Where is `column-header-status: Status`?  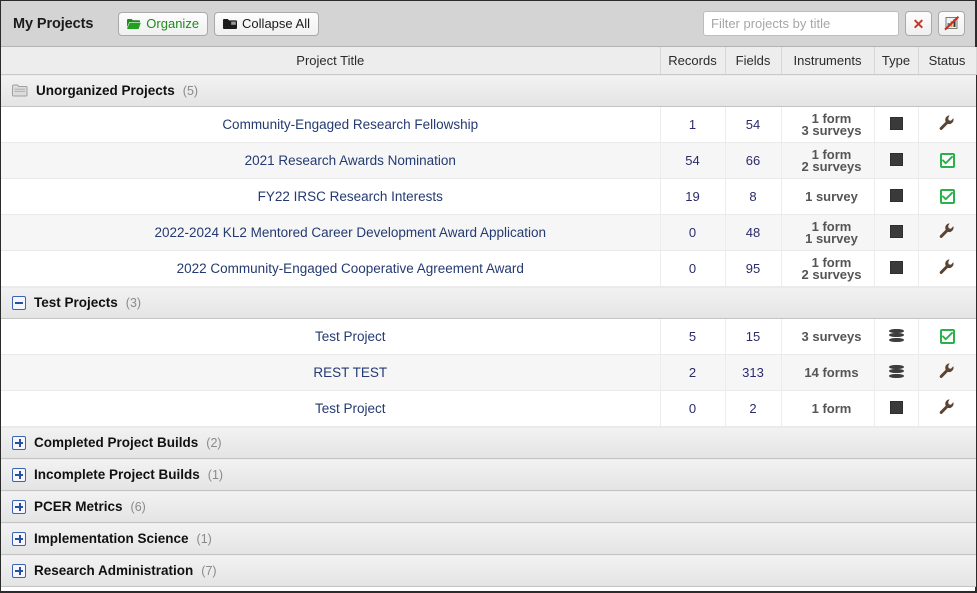 column-header-status: Status is located at coordinates (947, 61).